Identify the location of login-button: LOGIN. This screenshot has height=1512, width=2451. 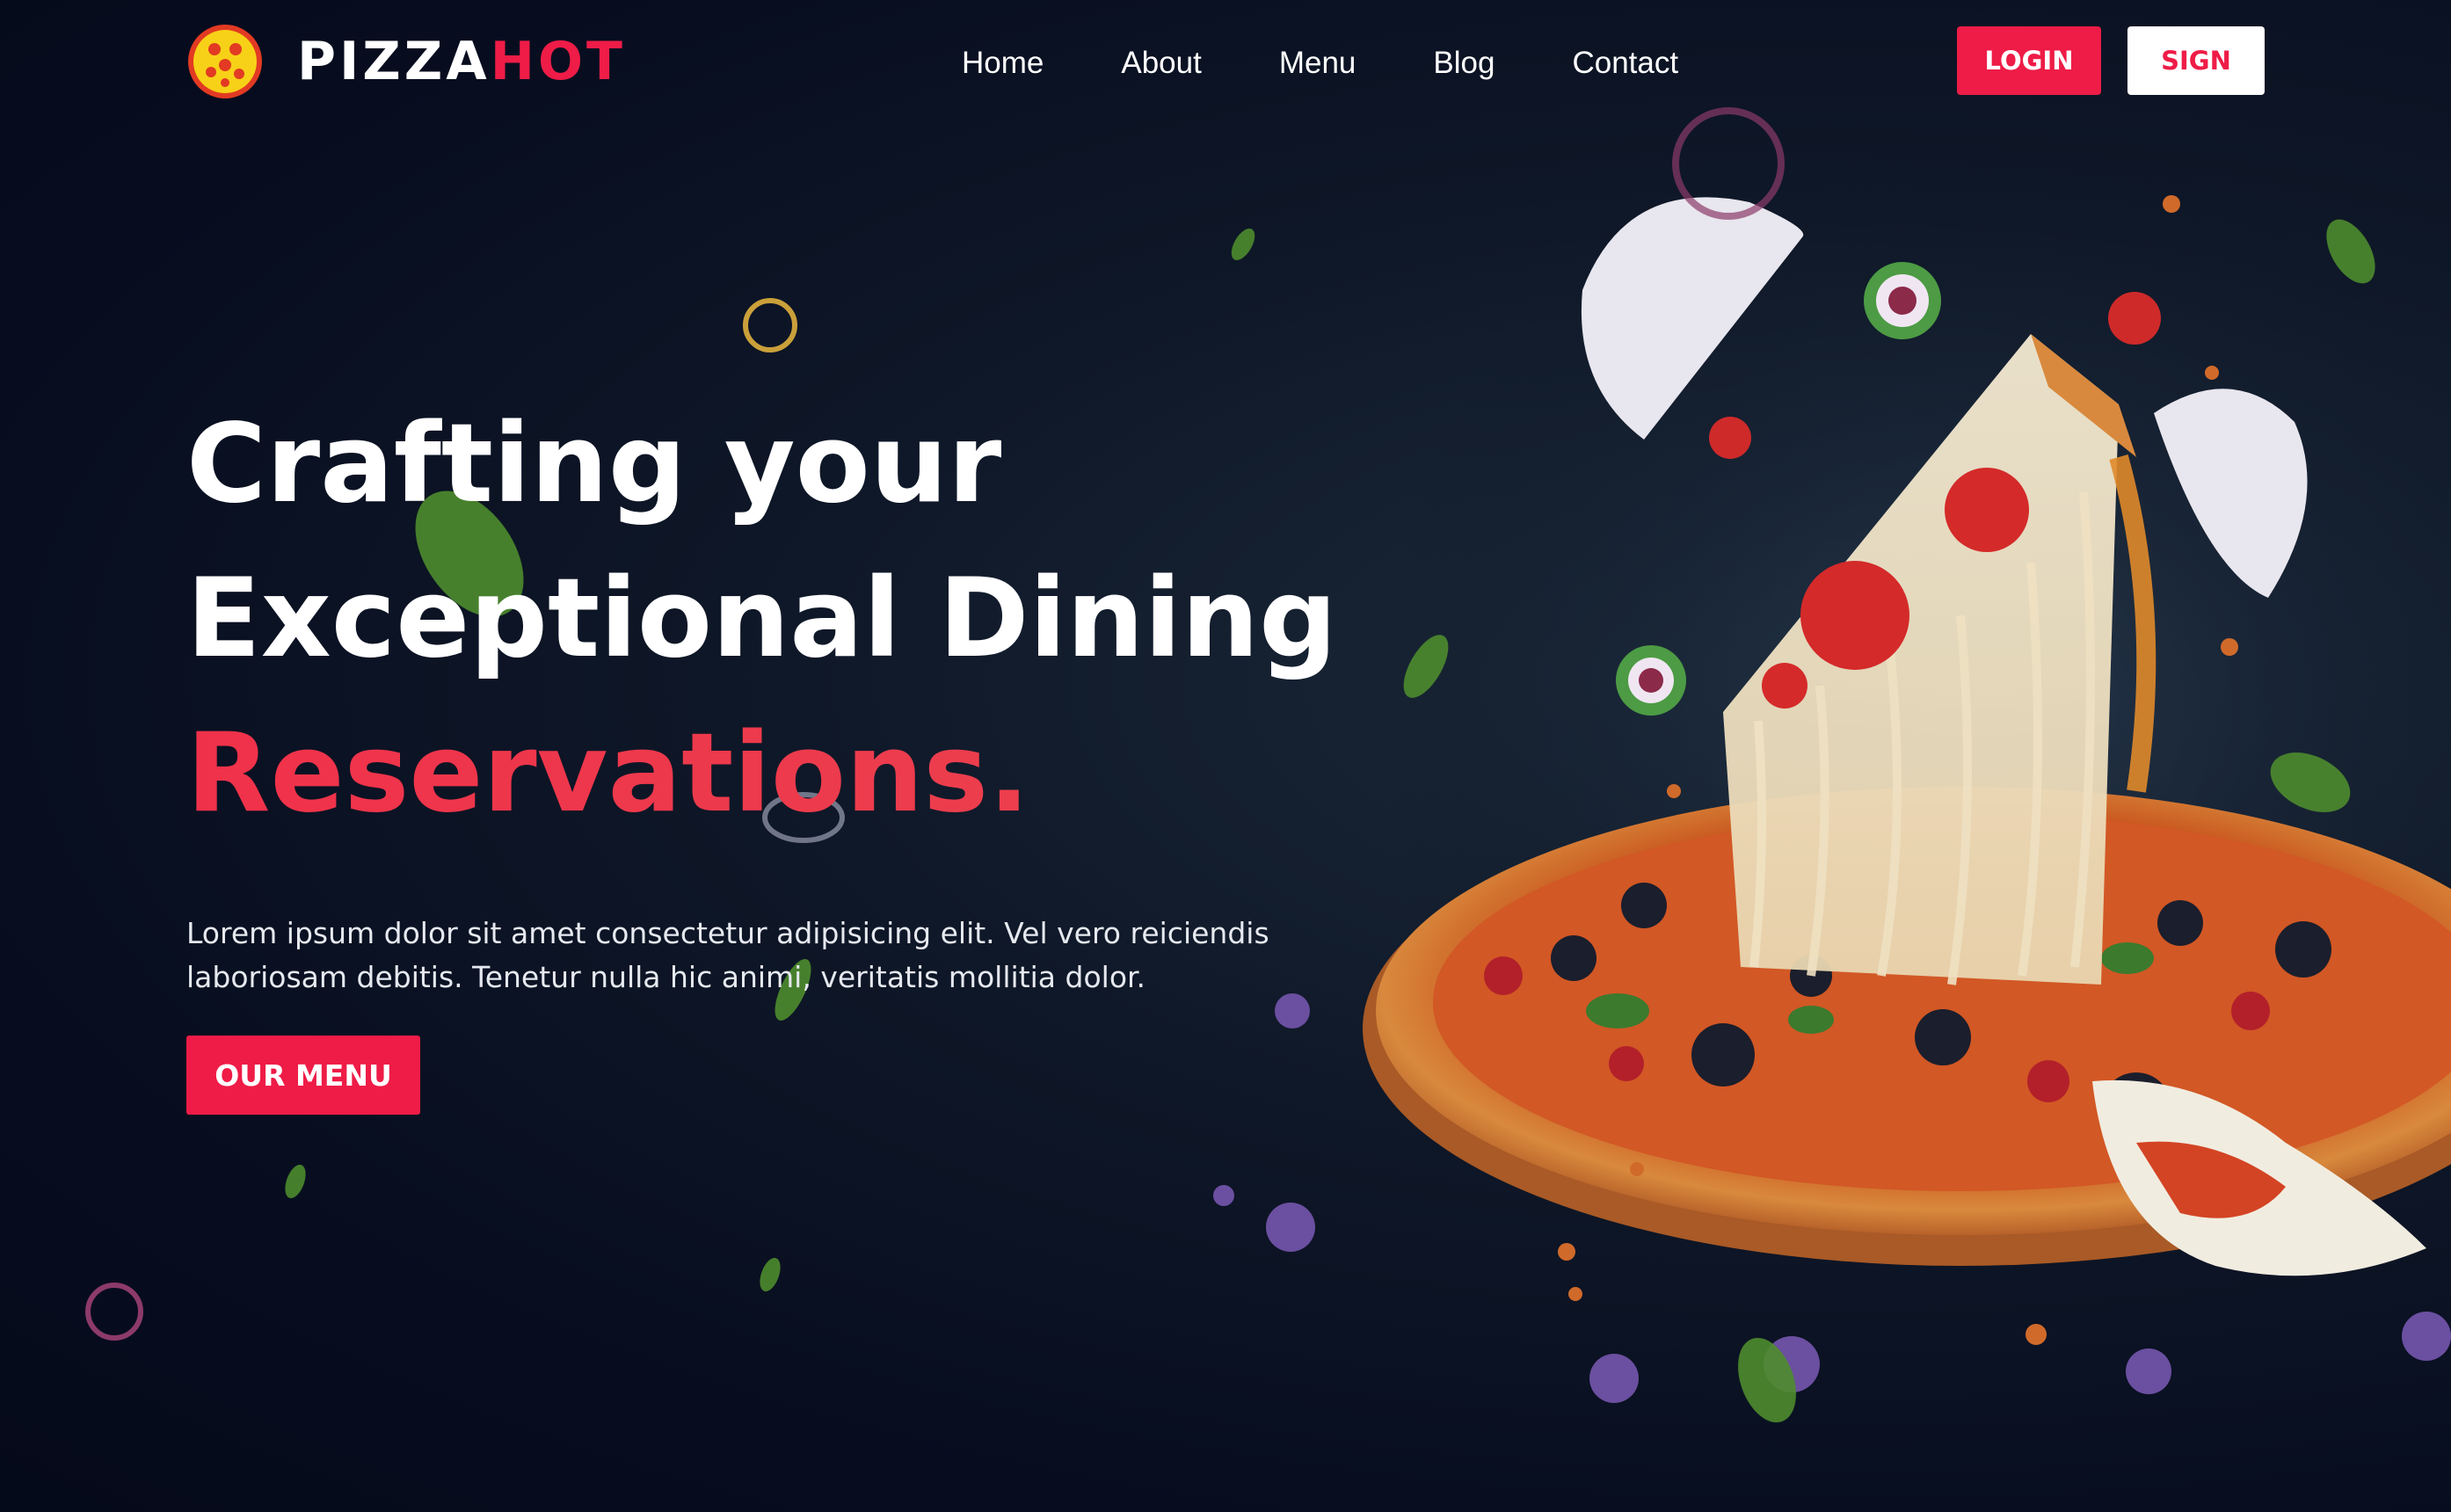
(2029, 61).